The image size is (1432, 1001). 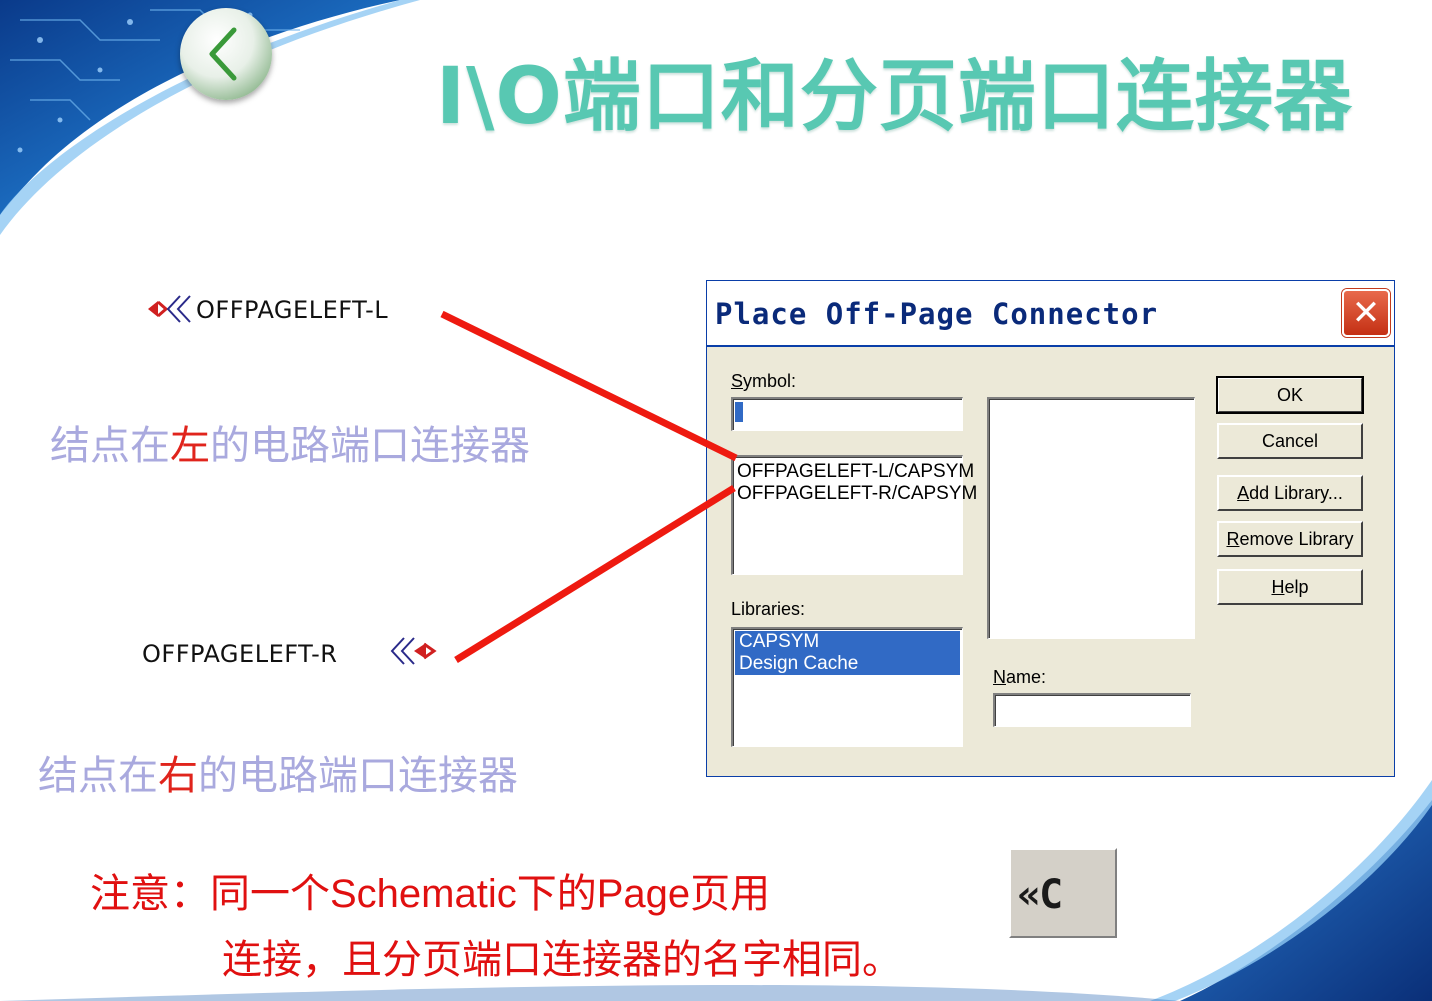 What do you see at coordinates (643, 894) in the screenshot?
I see `note-text: Page` at bounding box center [643, 894].